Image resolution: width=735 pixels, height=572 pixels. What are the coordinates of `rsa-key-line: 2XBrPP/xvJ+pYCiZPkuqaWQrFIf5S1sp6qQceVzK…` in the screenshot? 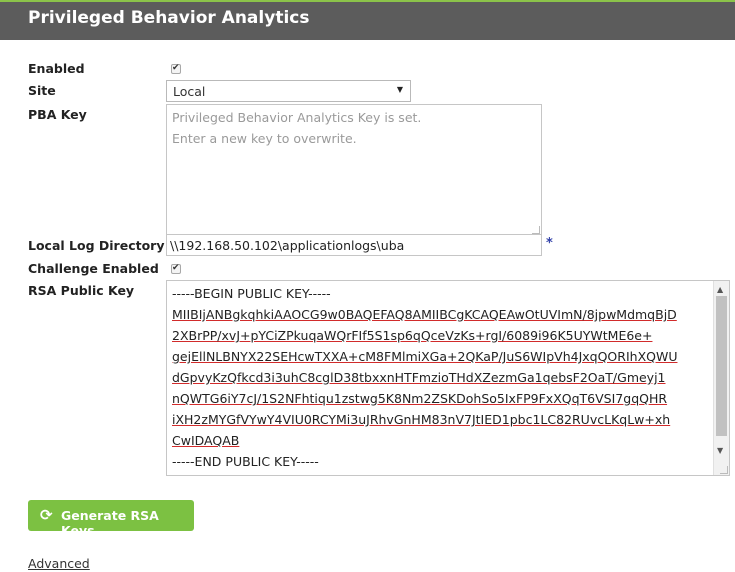 It's located at (412, 335).